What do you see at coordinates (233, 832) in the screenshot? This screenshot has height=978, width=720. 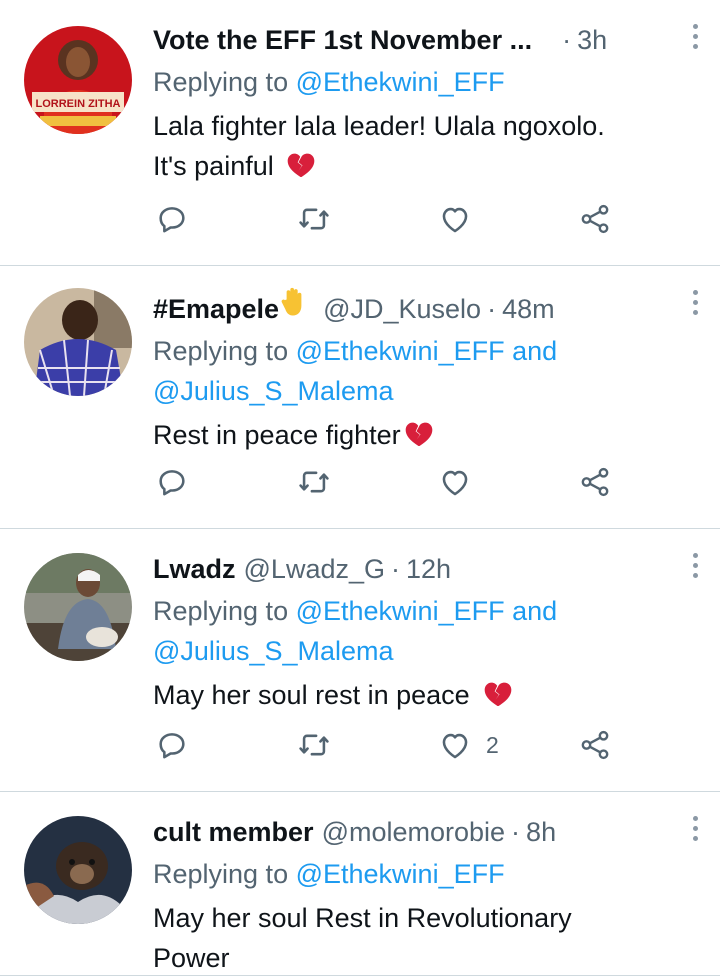 I see `author-name: cult member` at bounding box center [233, 832].